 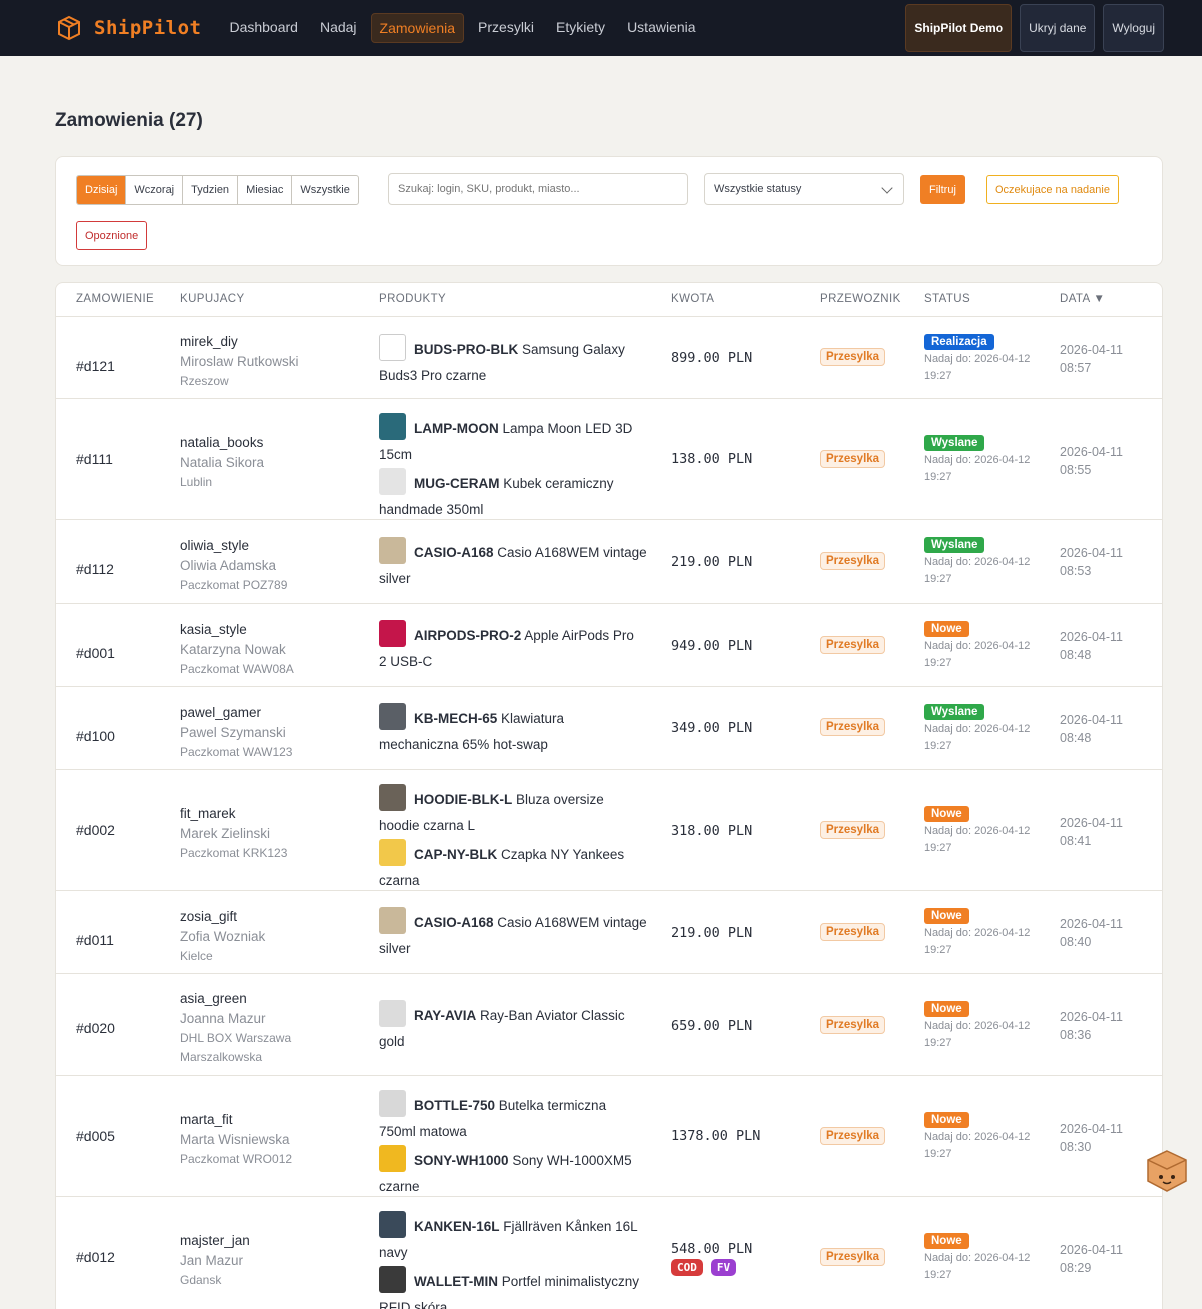 I want to click on filter-button: Filtruj, so click(x=942, y=189).